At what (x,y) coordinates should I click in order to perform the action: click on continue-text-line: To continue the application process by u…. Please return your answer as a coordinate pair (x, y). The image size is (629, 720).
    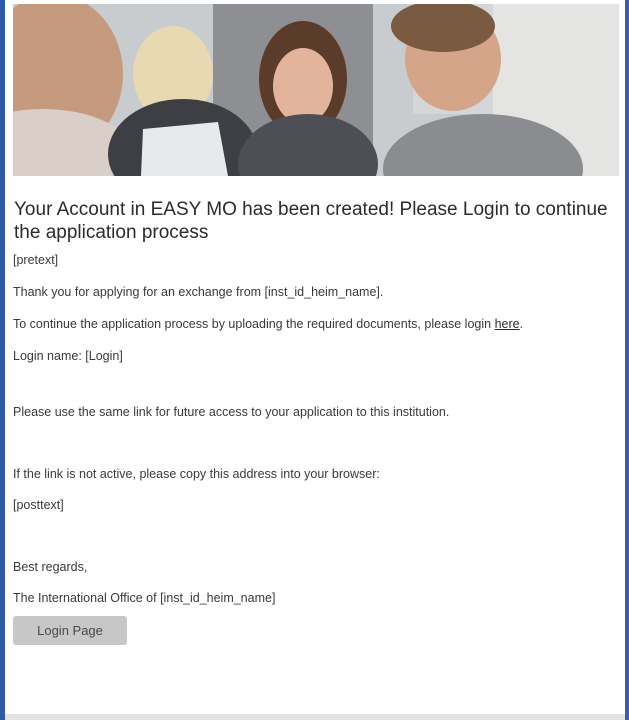
    Looking at the image, I should click on (317, 324).